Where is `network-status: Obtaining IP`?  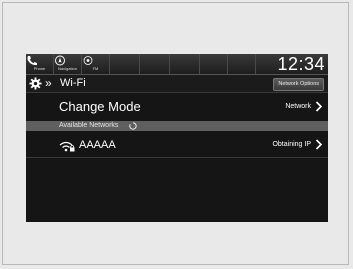
network-status: Obtaining IP is located at coordinates (291, 144).